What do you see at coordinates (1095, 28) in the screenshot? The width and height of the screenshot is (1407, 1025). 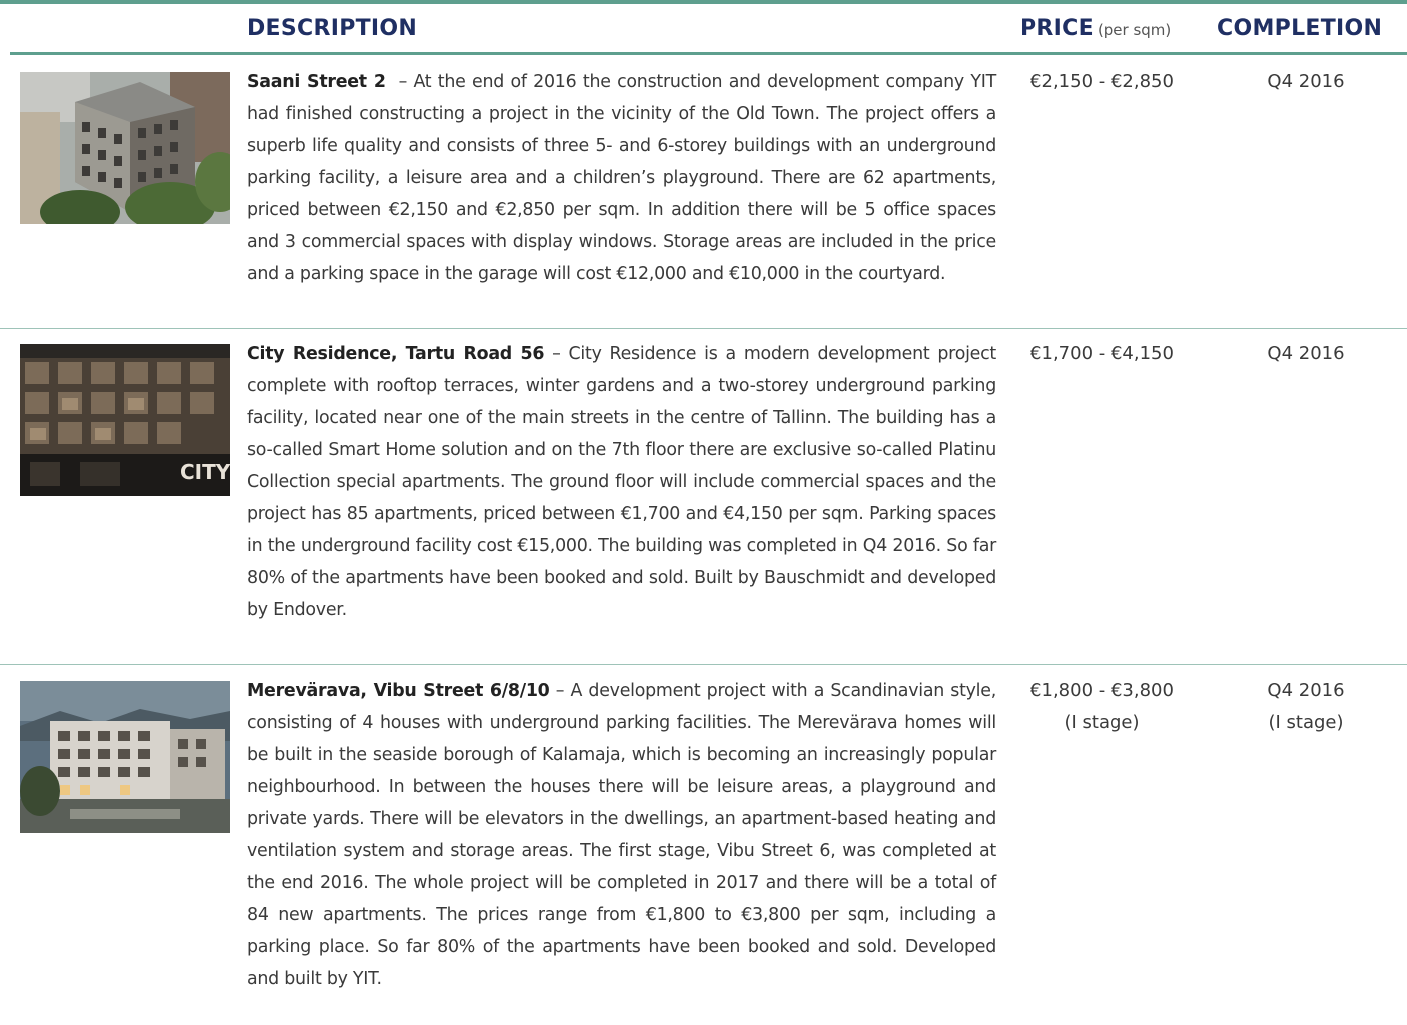 I see `column-header-price: PRICE (per sqm)` at bounding box center [1095, 28].